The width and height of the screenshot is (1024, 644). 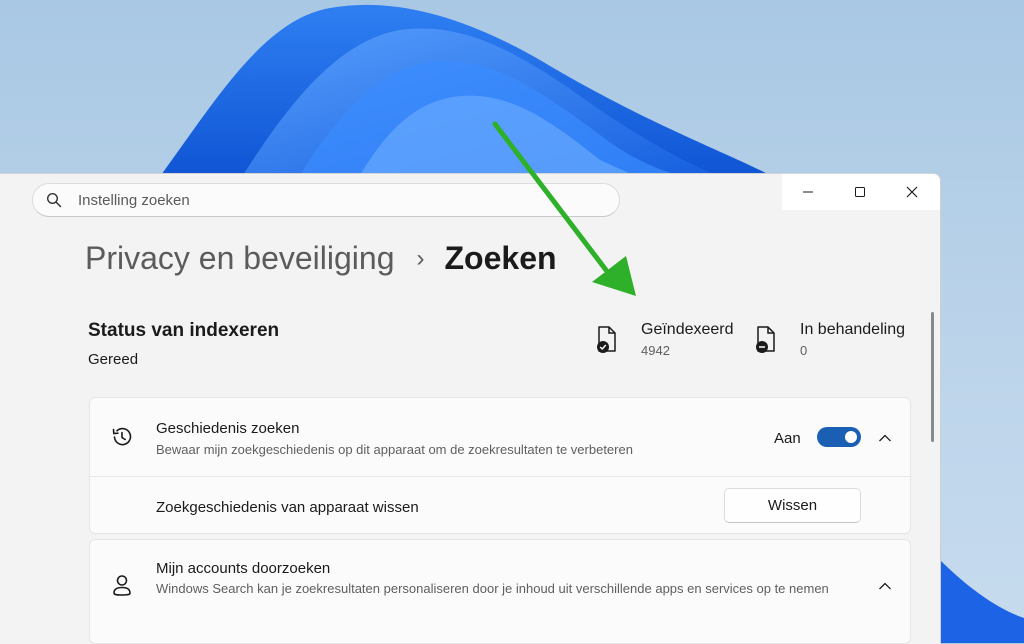 What do you see at coordinates (839, 437) in the screenshot?
I see `history-toggle` at bounding box center [839, 437].